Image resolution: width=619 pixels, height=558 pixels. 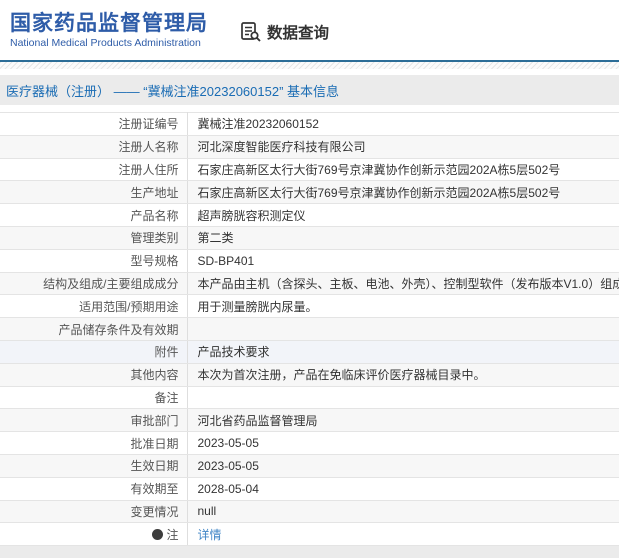 I want to click on table-row: 审批部门 河北省药品监督管理局, so click(x=309, y=420).